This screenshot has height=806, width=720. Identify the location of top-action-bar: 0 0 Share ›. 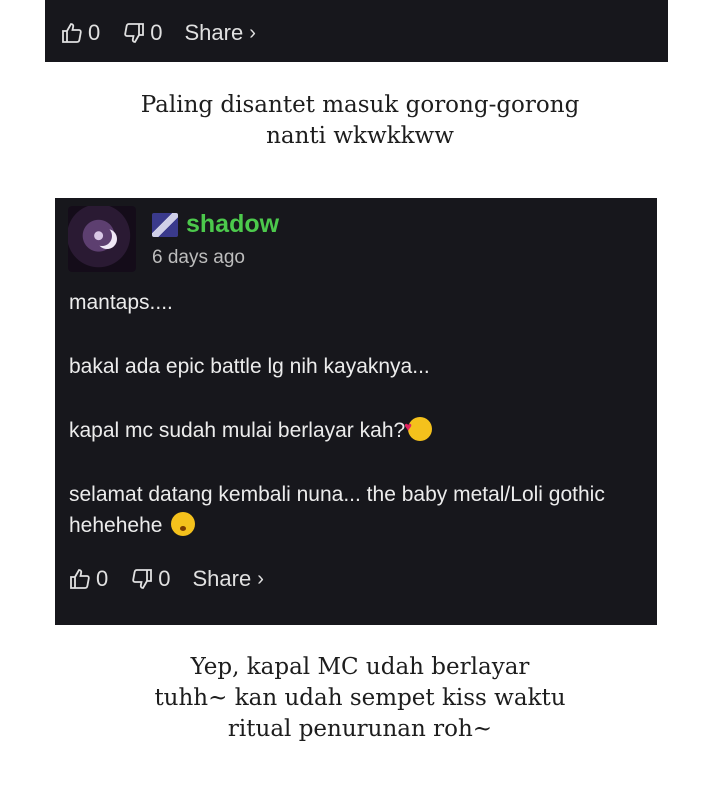
(356, 31).